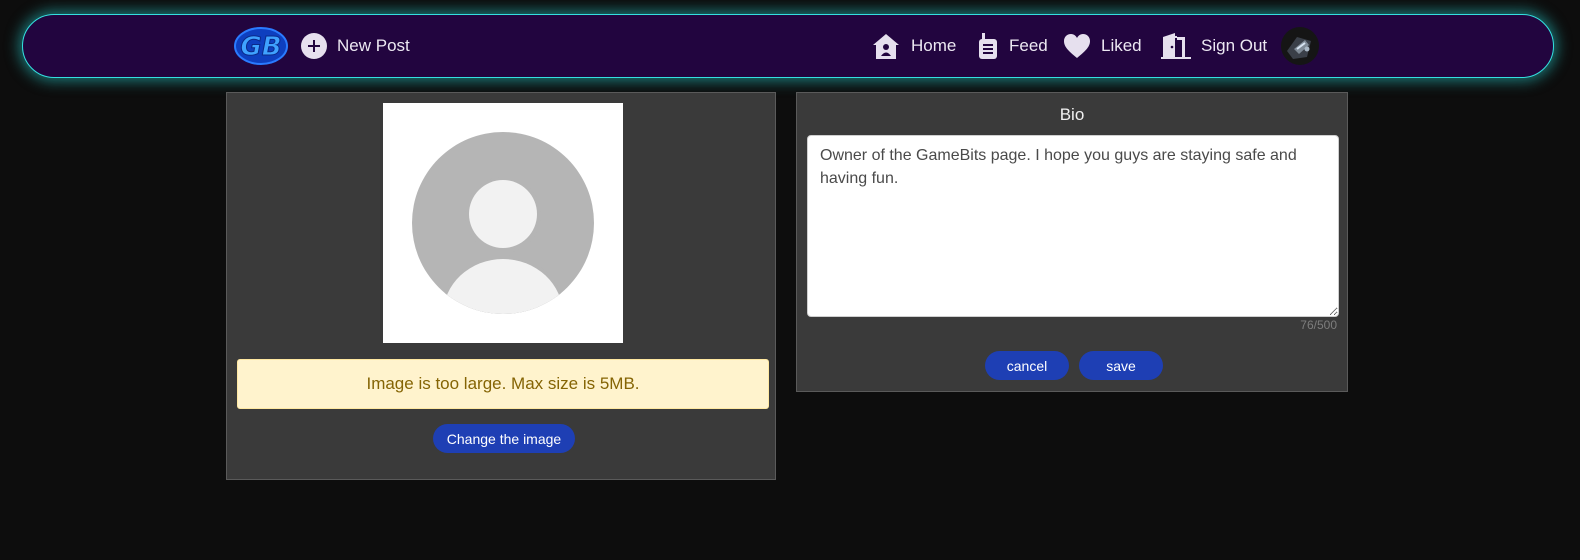 This screenshot has width=1580, height=560. Describe the element at coordinates (314, 46) in the screenshot. I see `plus-circle-icon` at that location.